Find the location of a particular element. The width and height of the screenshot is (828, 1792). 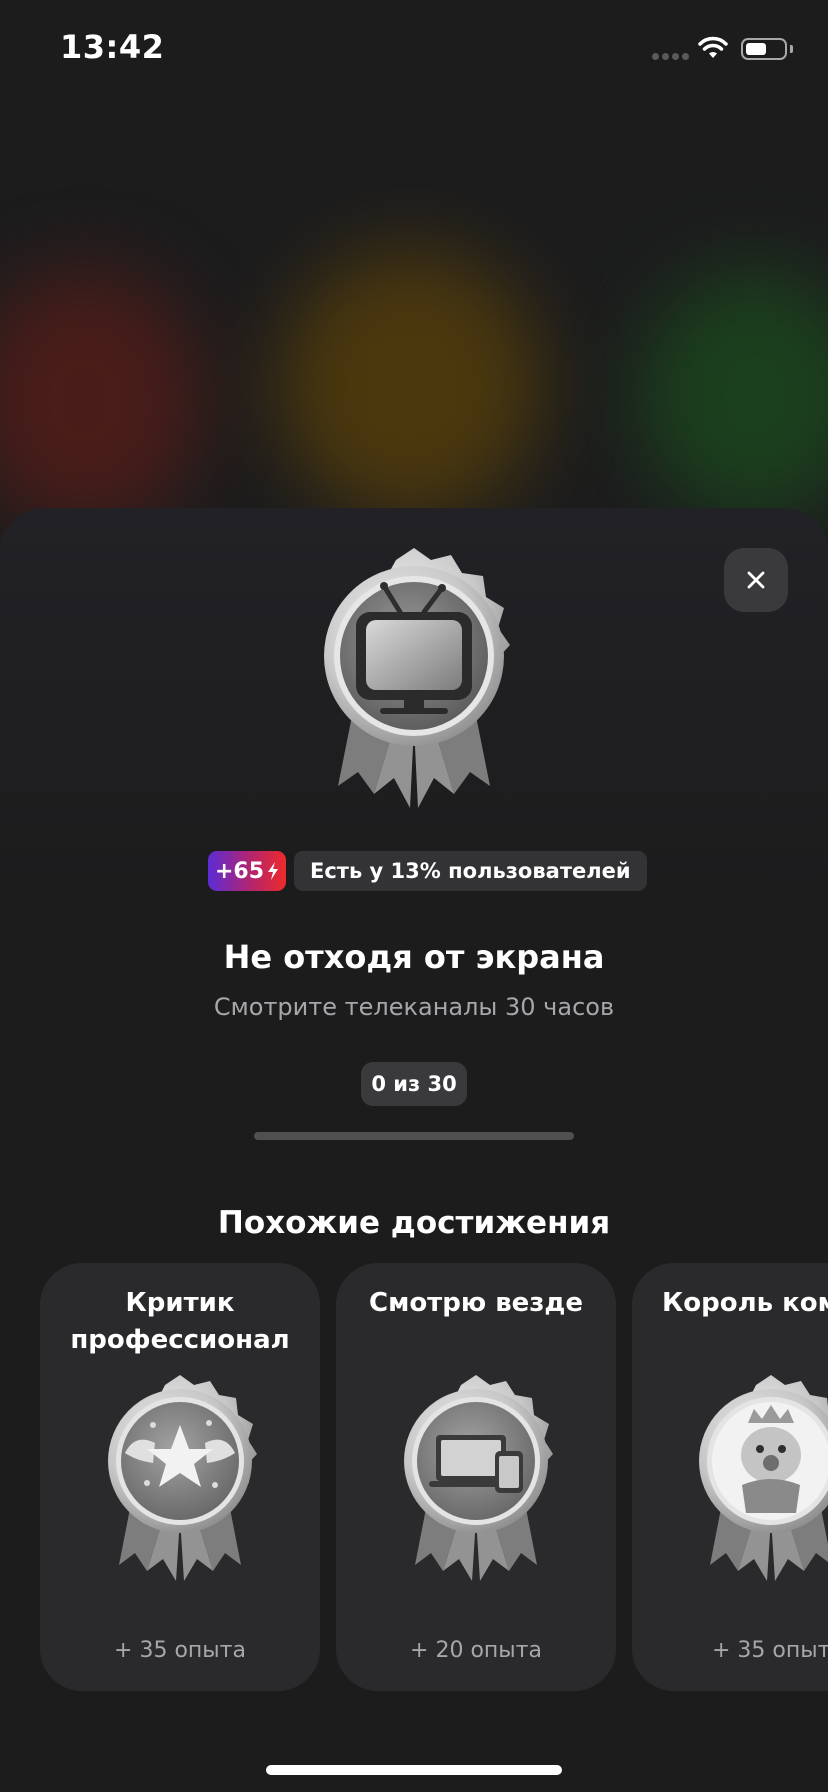

winged-star-medal-icon is located at coordinates (182, 1478).